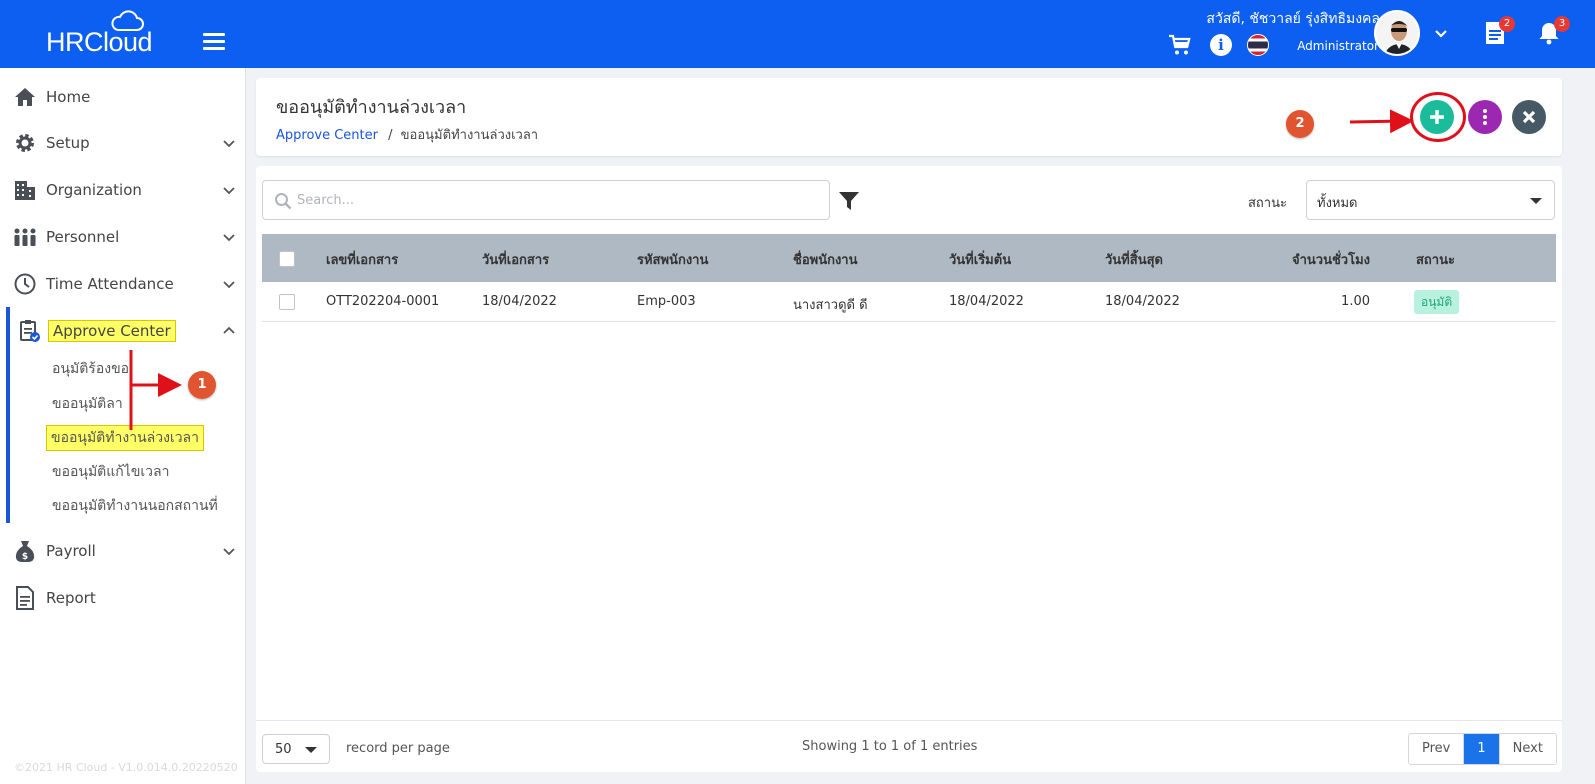 This screenshot has width=1595, height=784. What do you see at coordinates (110, 472) in the screenshot?
I see `submenu-item-time-correction-request: ขออนุมัติแก้ไขเวลา` at bounding box center [110, 472].